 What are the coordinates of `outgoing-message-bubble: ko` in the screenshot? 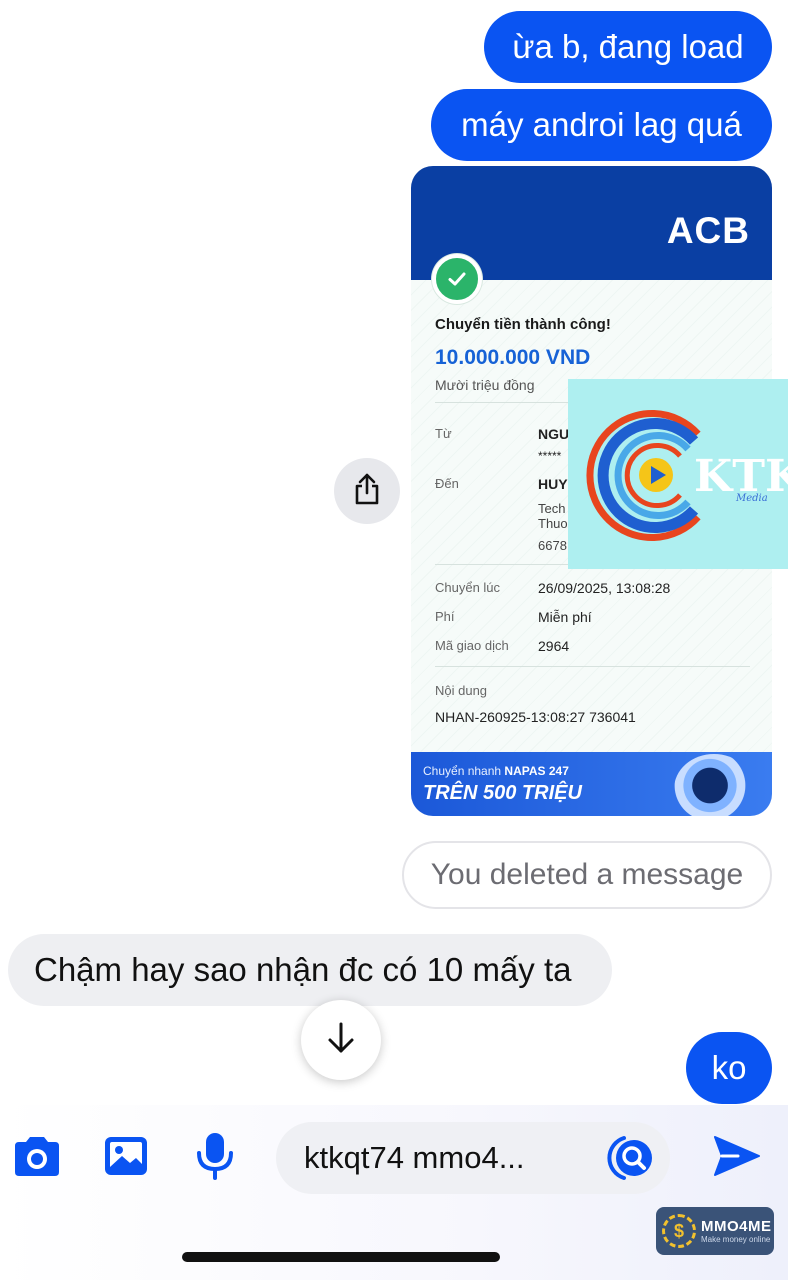 It's located at (729, 1068).